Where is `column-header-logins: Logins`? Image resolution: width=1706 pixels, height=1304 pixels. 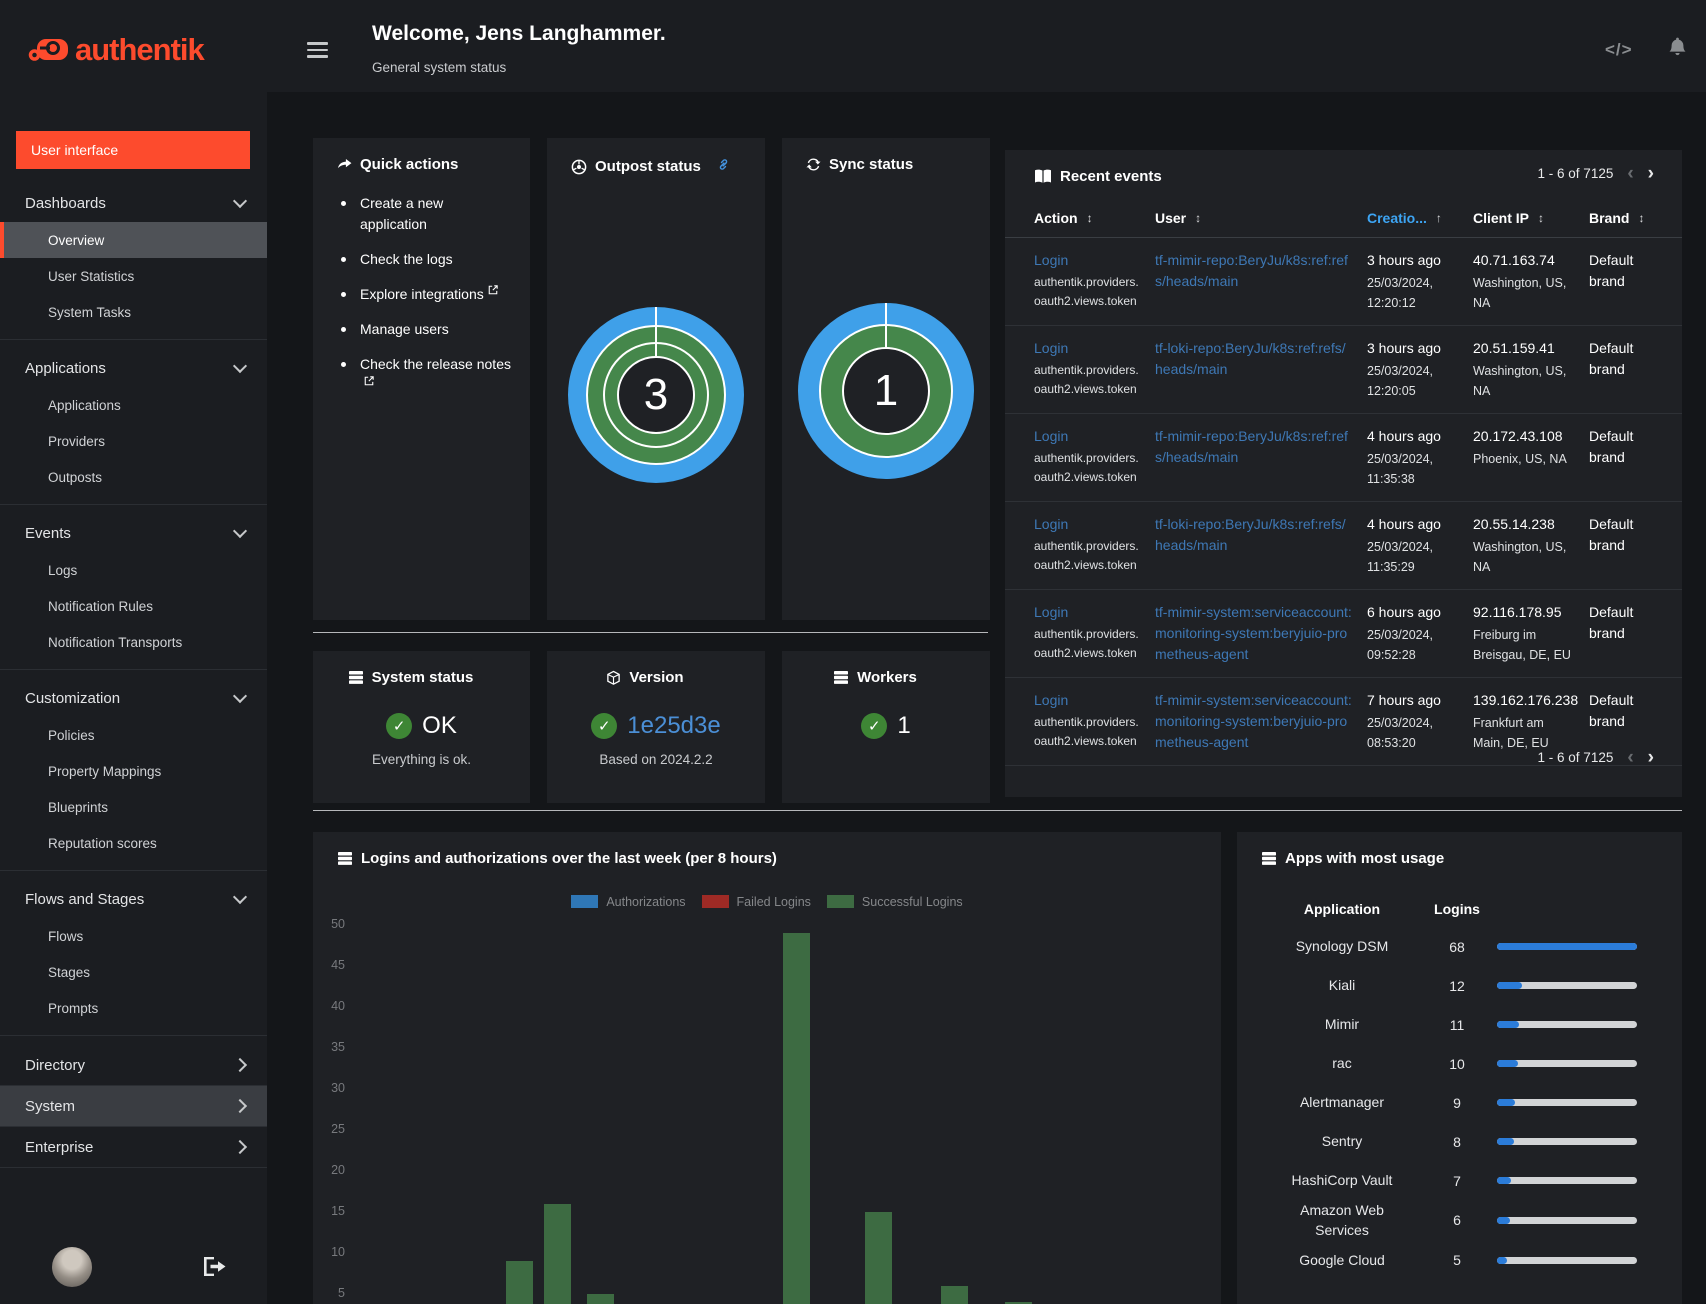 column-header-logins: Logins is located at coordinates (1457, 909).